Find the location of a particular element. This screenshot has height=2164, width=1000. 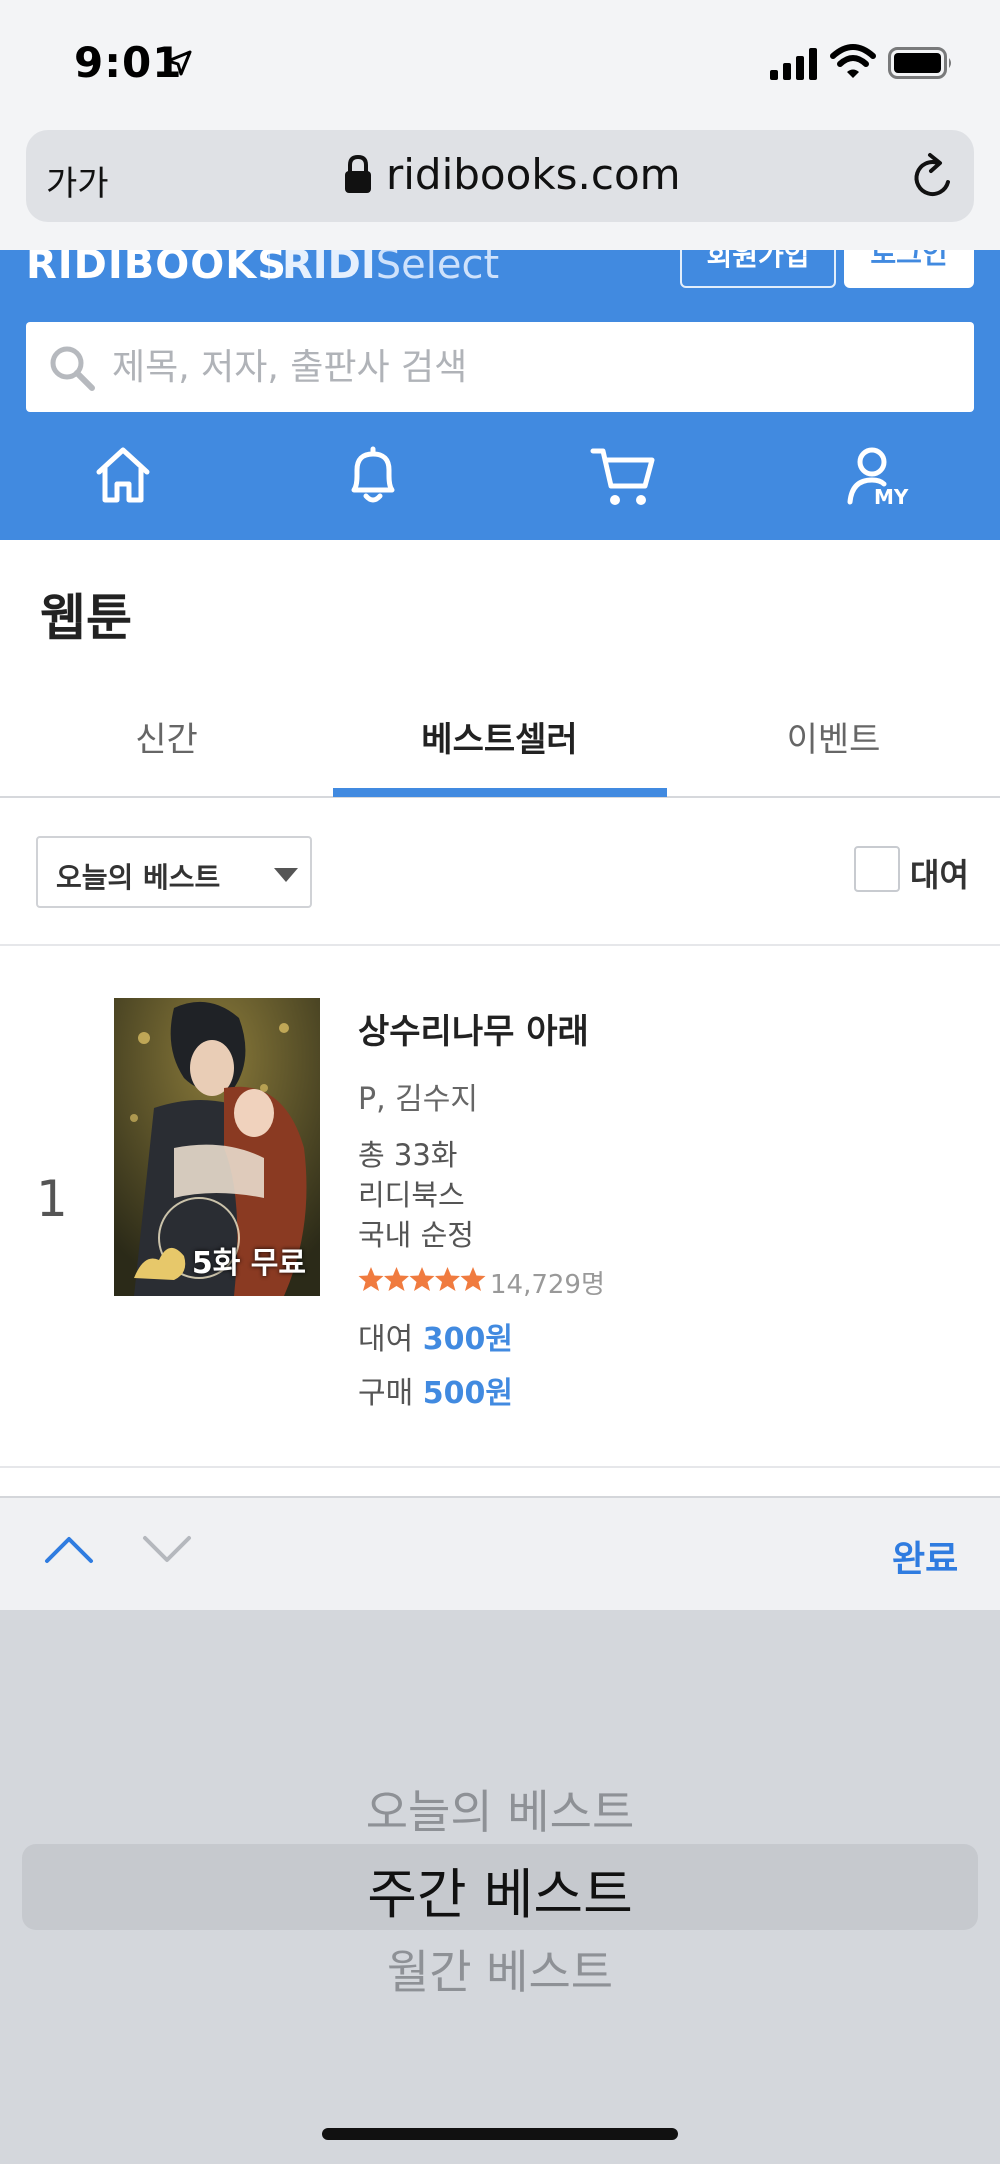

buy-price: 500원 is located at coordinates (467, 1393).